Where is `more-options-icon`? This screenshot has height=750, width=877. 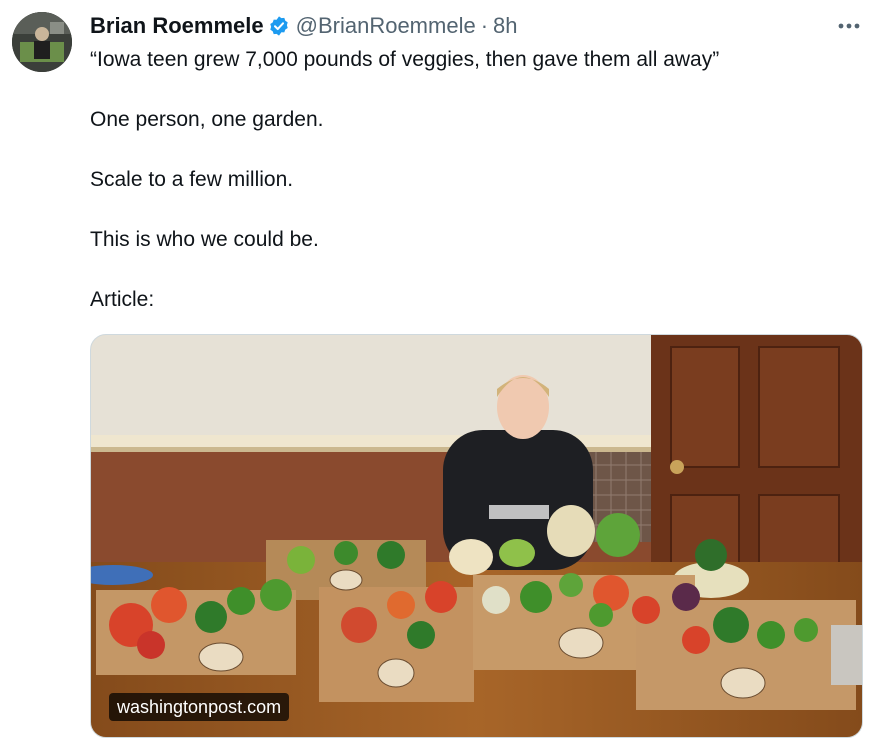
more-options-icon is located at coordinates (849, 26).